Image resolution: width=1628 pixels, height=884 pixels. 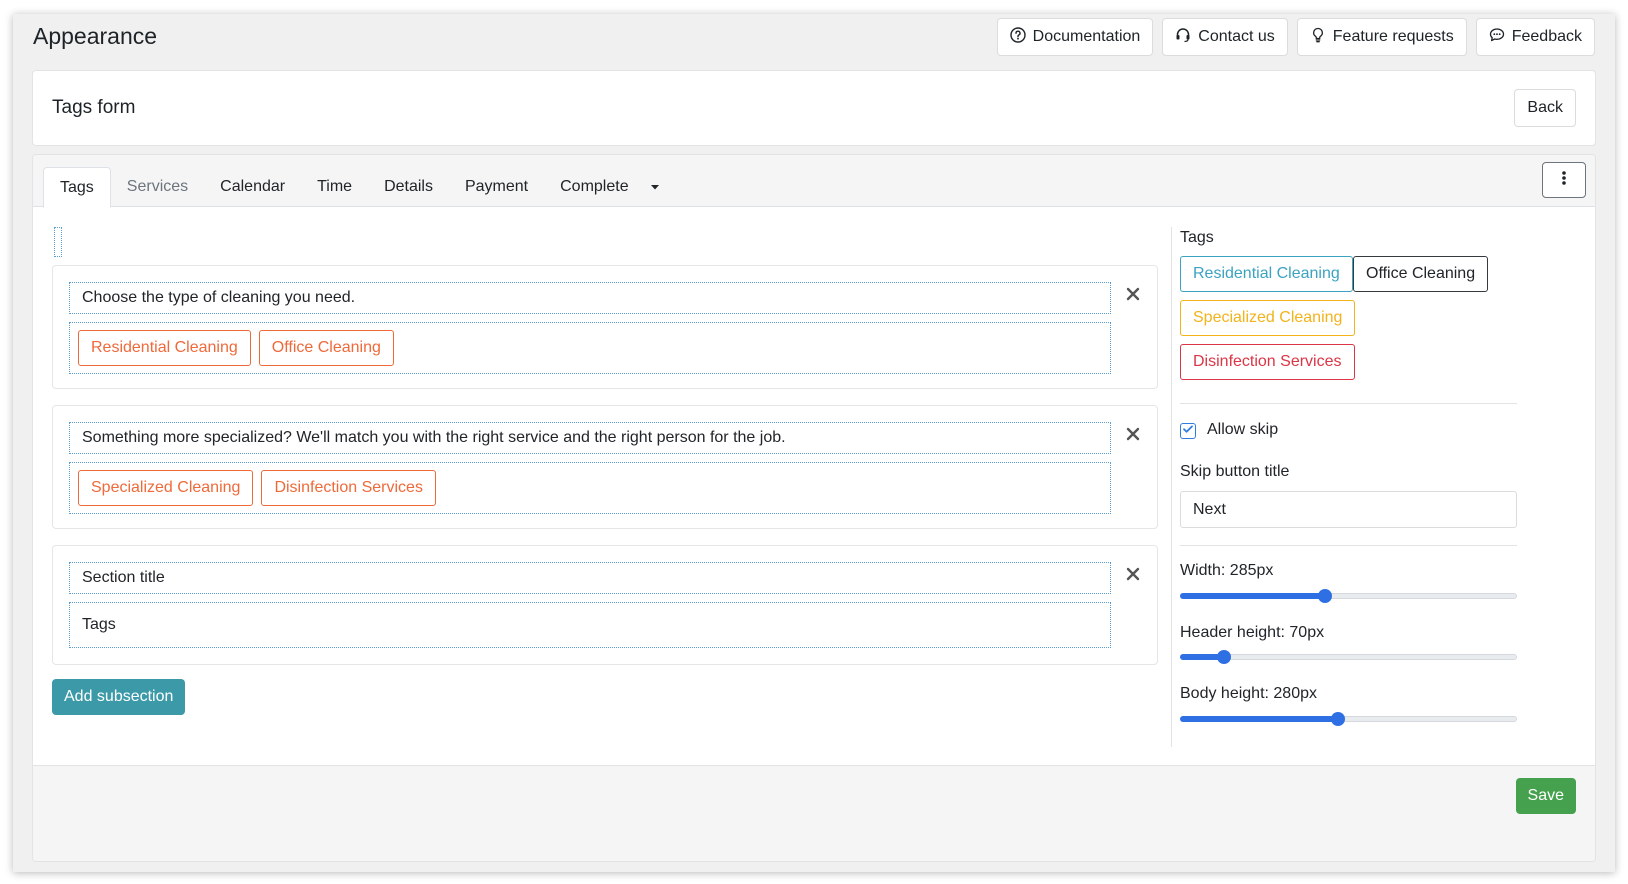 What do you see at coordinates (1197, 237) in the screenshot?
I see `tags-label: Tags` at bounding box center [1197, 237].